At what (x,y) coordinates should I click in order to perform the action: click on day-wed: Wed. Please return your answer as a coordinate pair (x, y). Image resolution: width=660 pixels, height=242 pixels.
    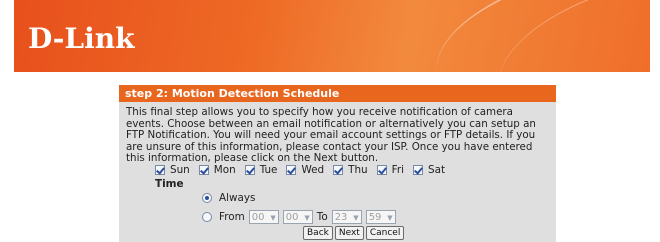
    Looking at the image, I should click on (305, 170).